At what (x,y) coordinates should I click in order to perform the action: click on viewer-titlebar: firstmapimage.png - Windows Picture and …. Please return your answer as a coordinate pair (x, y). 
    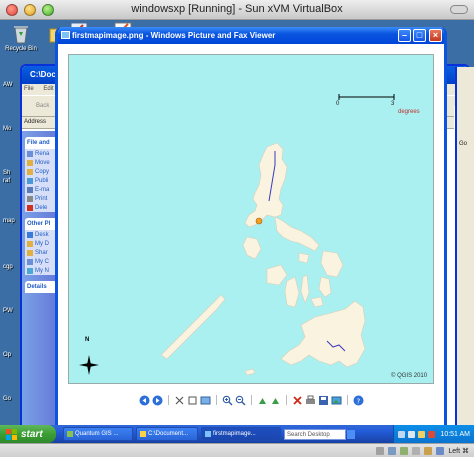
    Looking at the image, I should click on (251, 35).